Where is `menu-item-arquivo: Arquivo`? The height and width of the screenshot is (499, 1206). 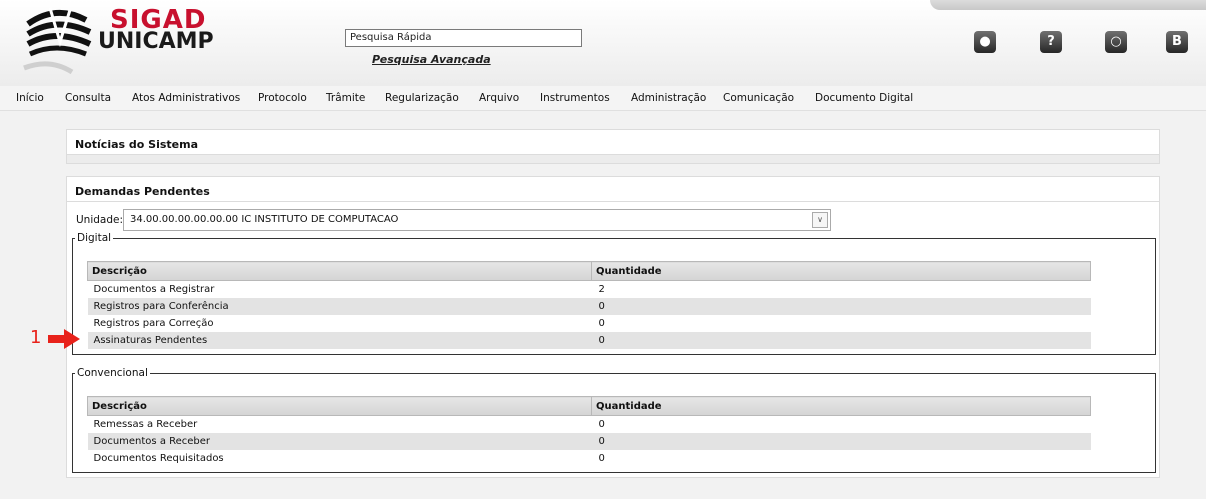 menu-item-arquivo: Arquivo is located at coordinates (499, 98).